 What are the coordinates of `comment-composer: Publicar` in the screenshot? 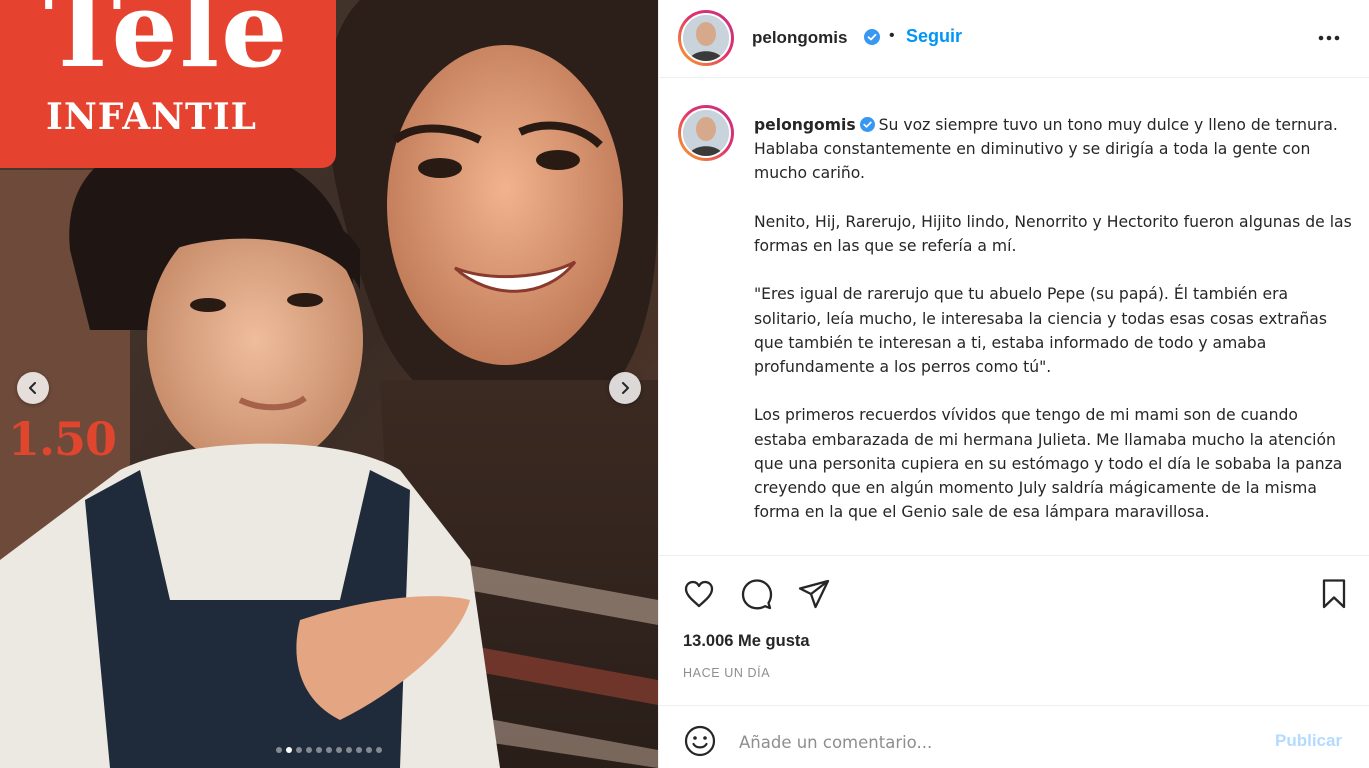 It's located at (1014, 736).